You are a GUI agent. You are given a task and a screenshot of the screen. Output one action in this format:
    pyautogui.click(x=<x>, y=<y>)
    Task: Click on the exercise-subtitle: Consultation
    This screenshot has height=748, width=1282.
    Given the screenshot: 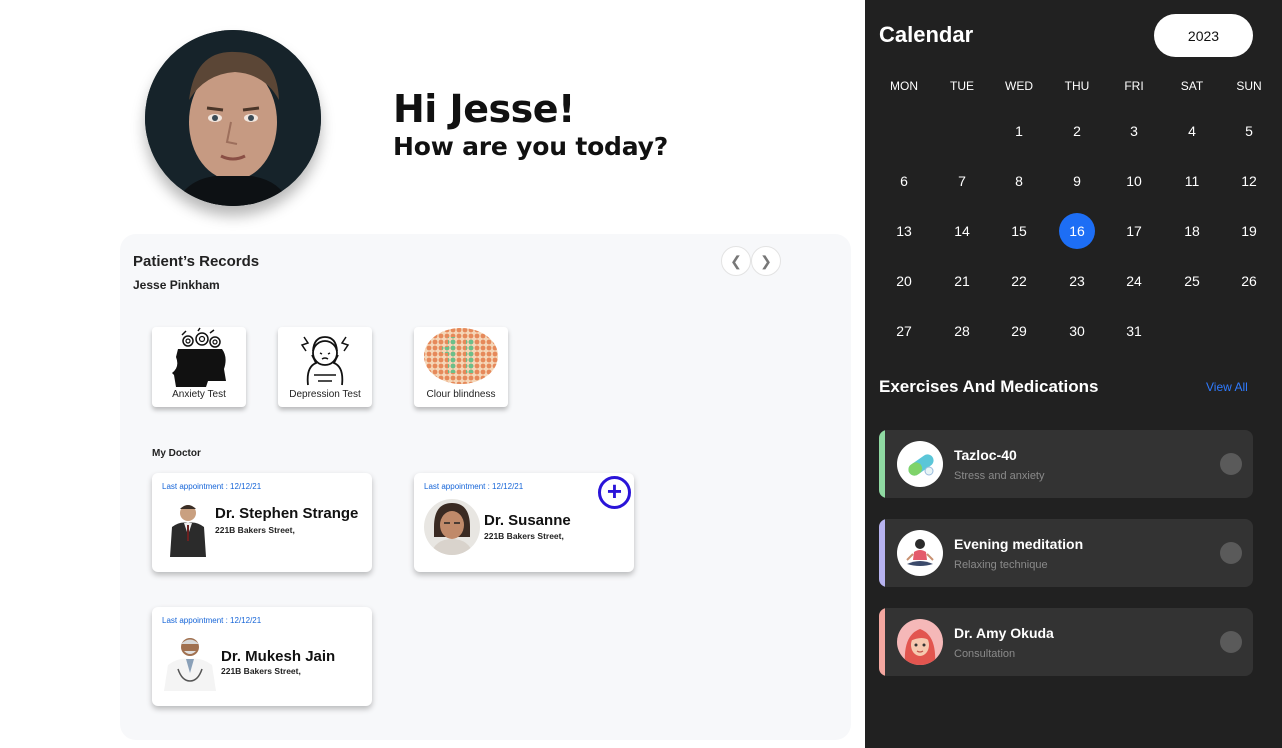 What is the action you would take?
    pyautogui.click(x=985, y=654)
    